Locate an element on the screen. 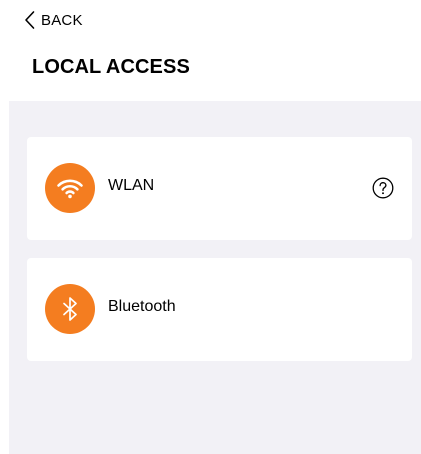  back-label: BACK is located at coordinates (62, 20).